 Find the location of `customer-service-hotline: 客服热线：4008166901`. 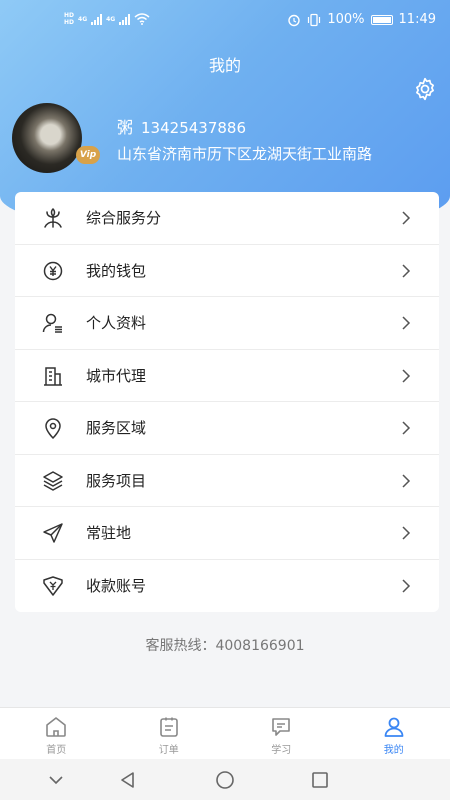

customer-service-hotline: 客服热线：4008166901 is located at coordinates (225, 645).